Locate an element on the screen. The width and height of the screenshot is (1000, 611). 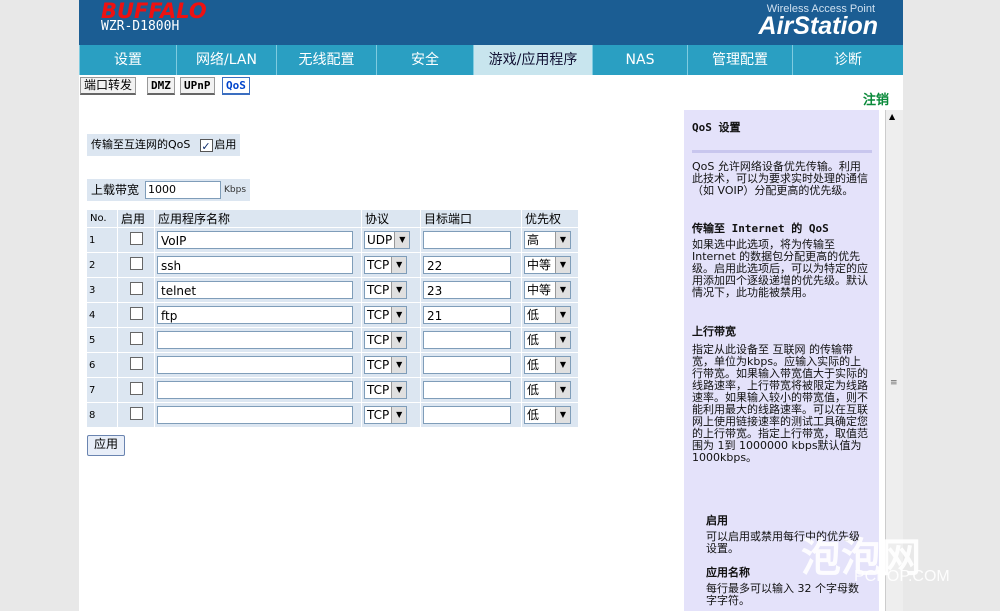
nav-tab-7: 诊断 is located at coordinates (847, 60).